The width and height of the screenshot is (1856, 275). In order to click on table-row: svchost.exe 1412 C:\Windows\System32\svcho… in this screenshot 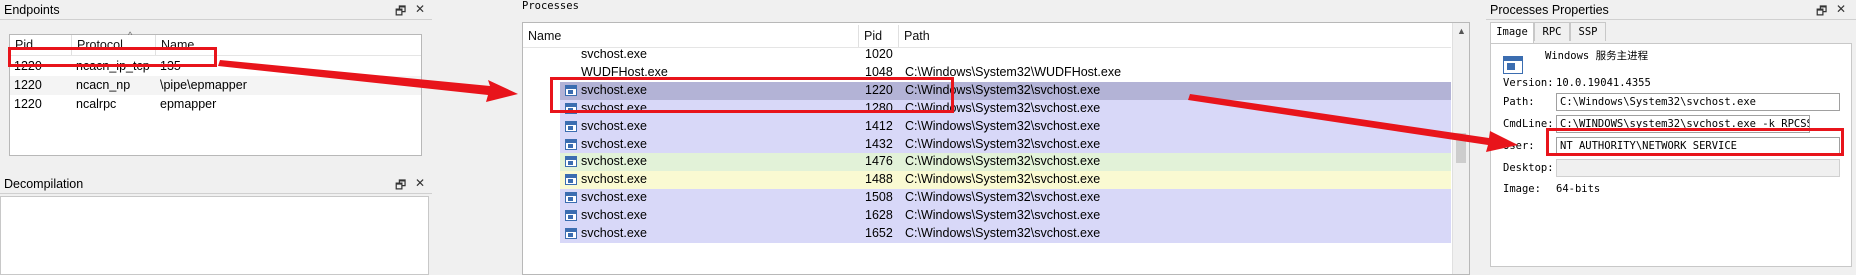, I will do `click(1005, 126)`.